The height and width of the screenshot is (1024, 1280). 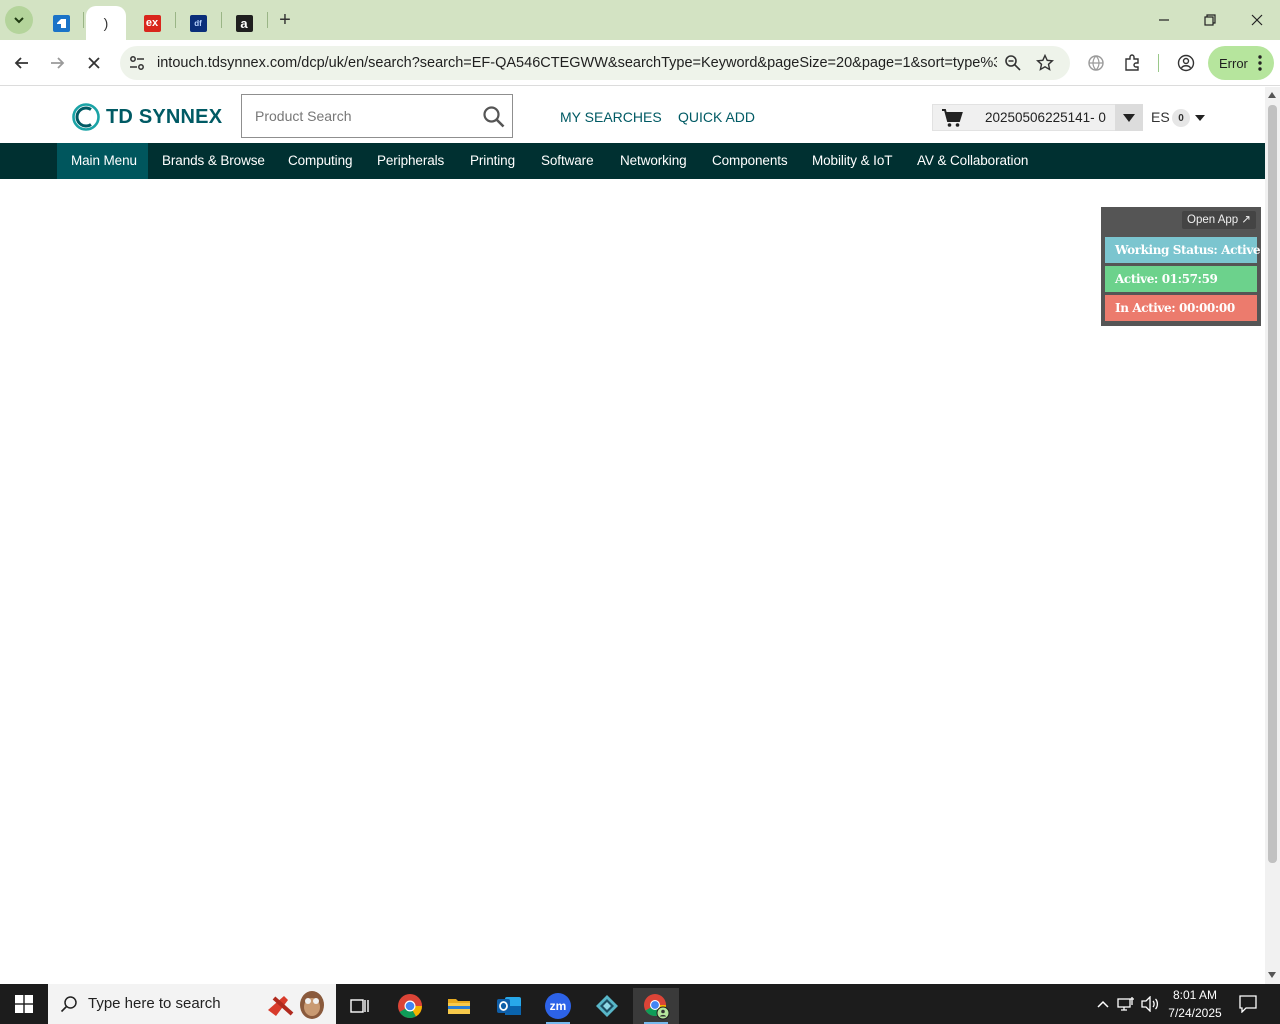 What do you see at coordinates (1096, 63) in the screenshot?
I see `translate-globe-icon` at bounding box center [1096, 63].